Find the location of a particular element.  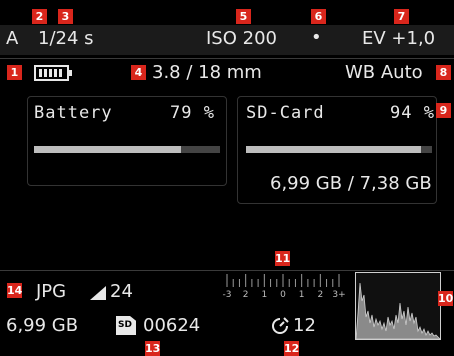

scale-label: -3 is located at coordinates (227, 295).